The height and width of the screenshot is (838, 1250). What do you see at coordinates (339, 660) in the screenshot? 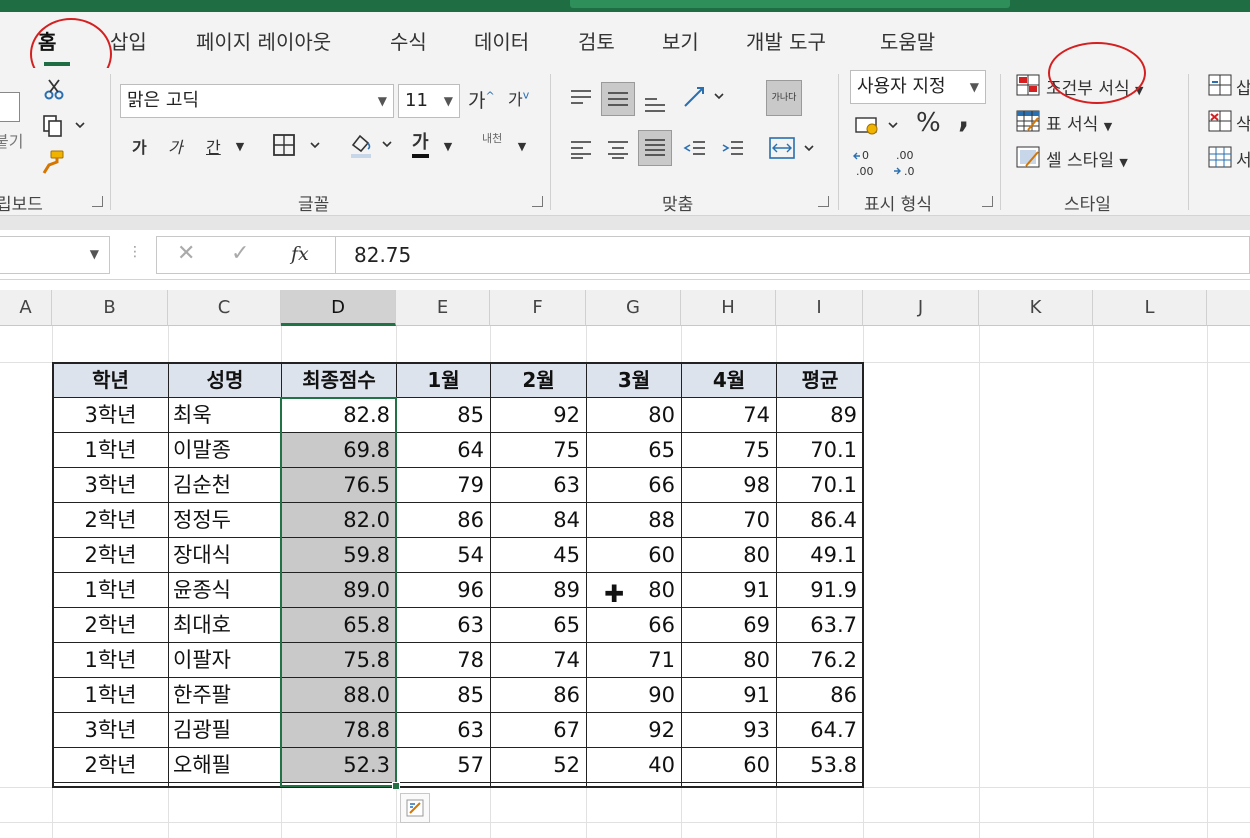
I see `final-score-cell: 75.8` at bounding box center [339, 660].